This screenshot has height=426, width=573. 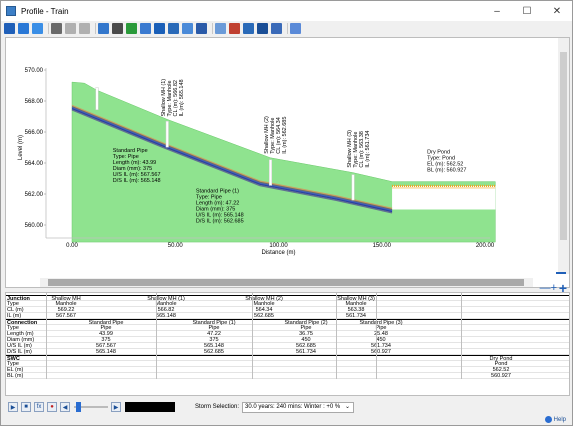 I want to click on vertical-scrollbar, so click(x=563, y=156).